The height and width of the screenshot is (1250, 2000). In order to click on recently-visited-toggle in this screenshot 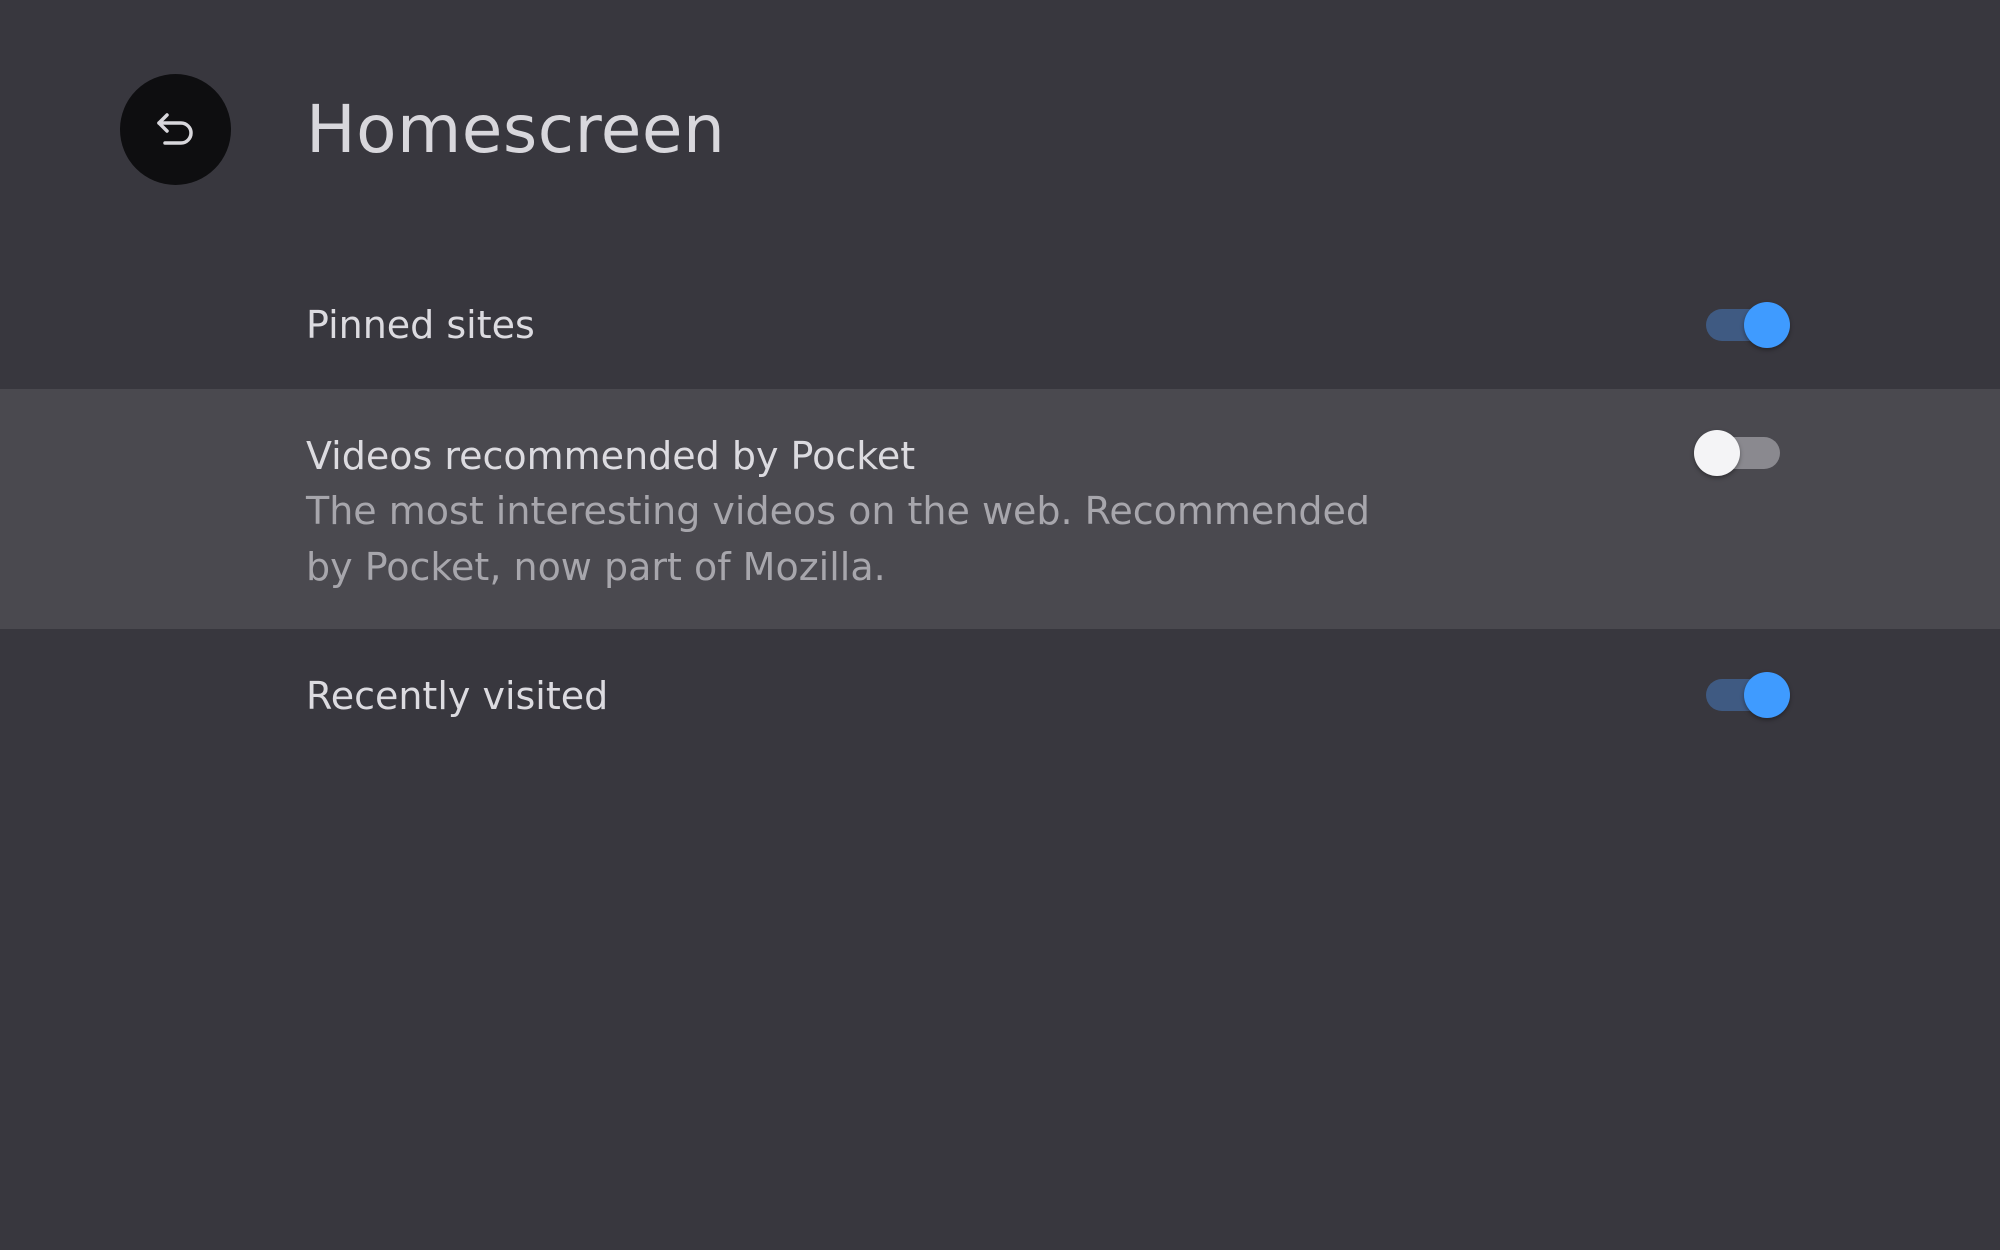, I will do `click(1746, 695)`.